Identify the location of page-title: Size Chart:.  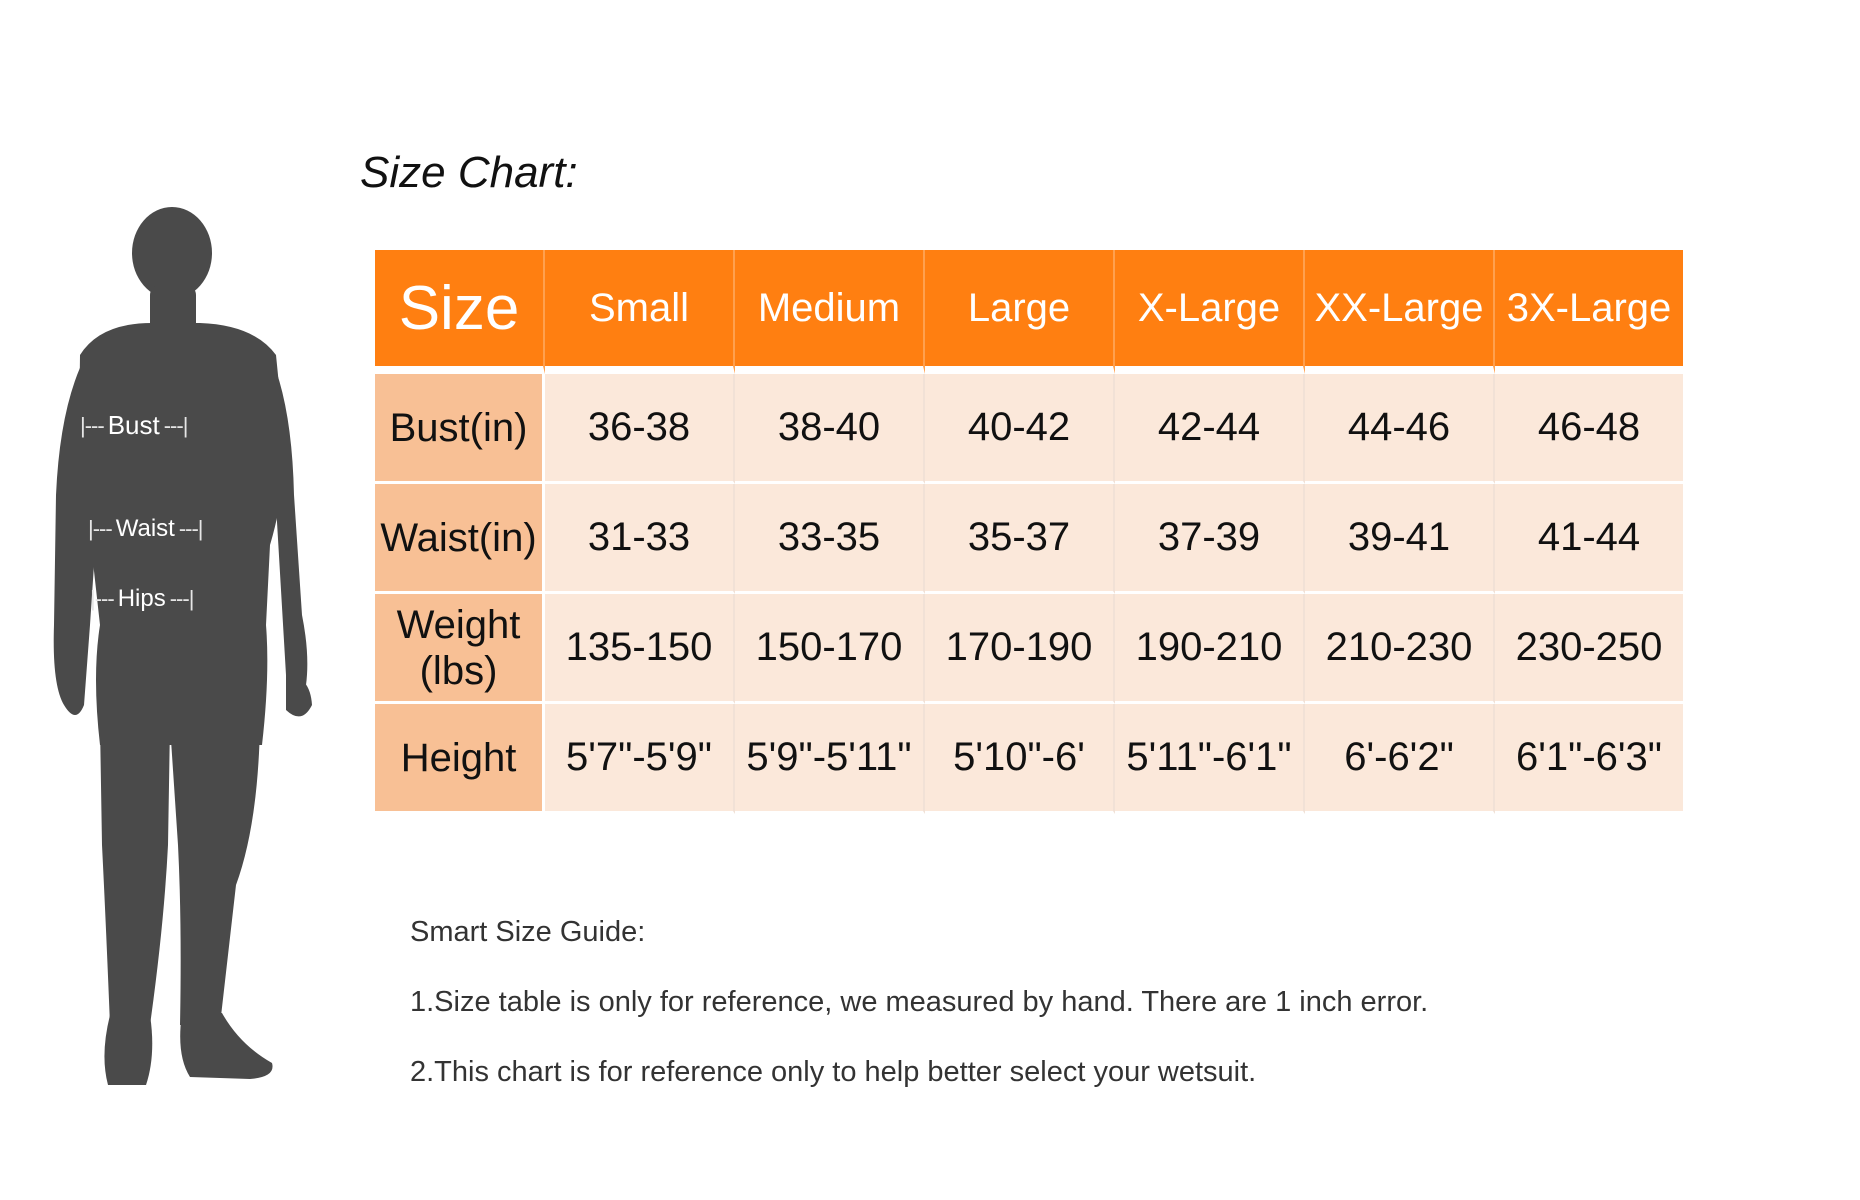
(469, 172).